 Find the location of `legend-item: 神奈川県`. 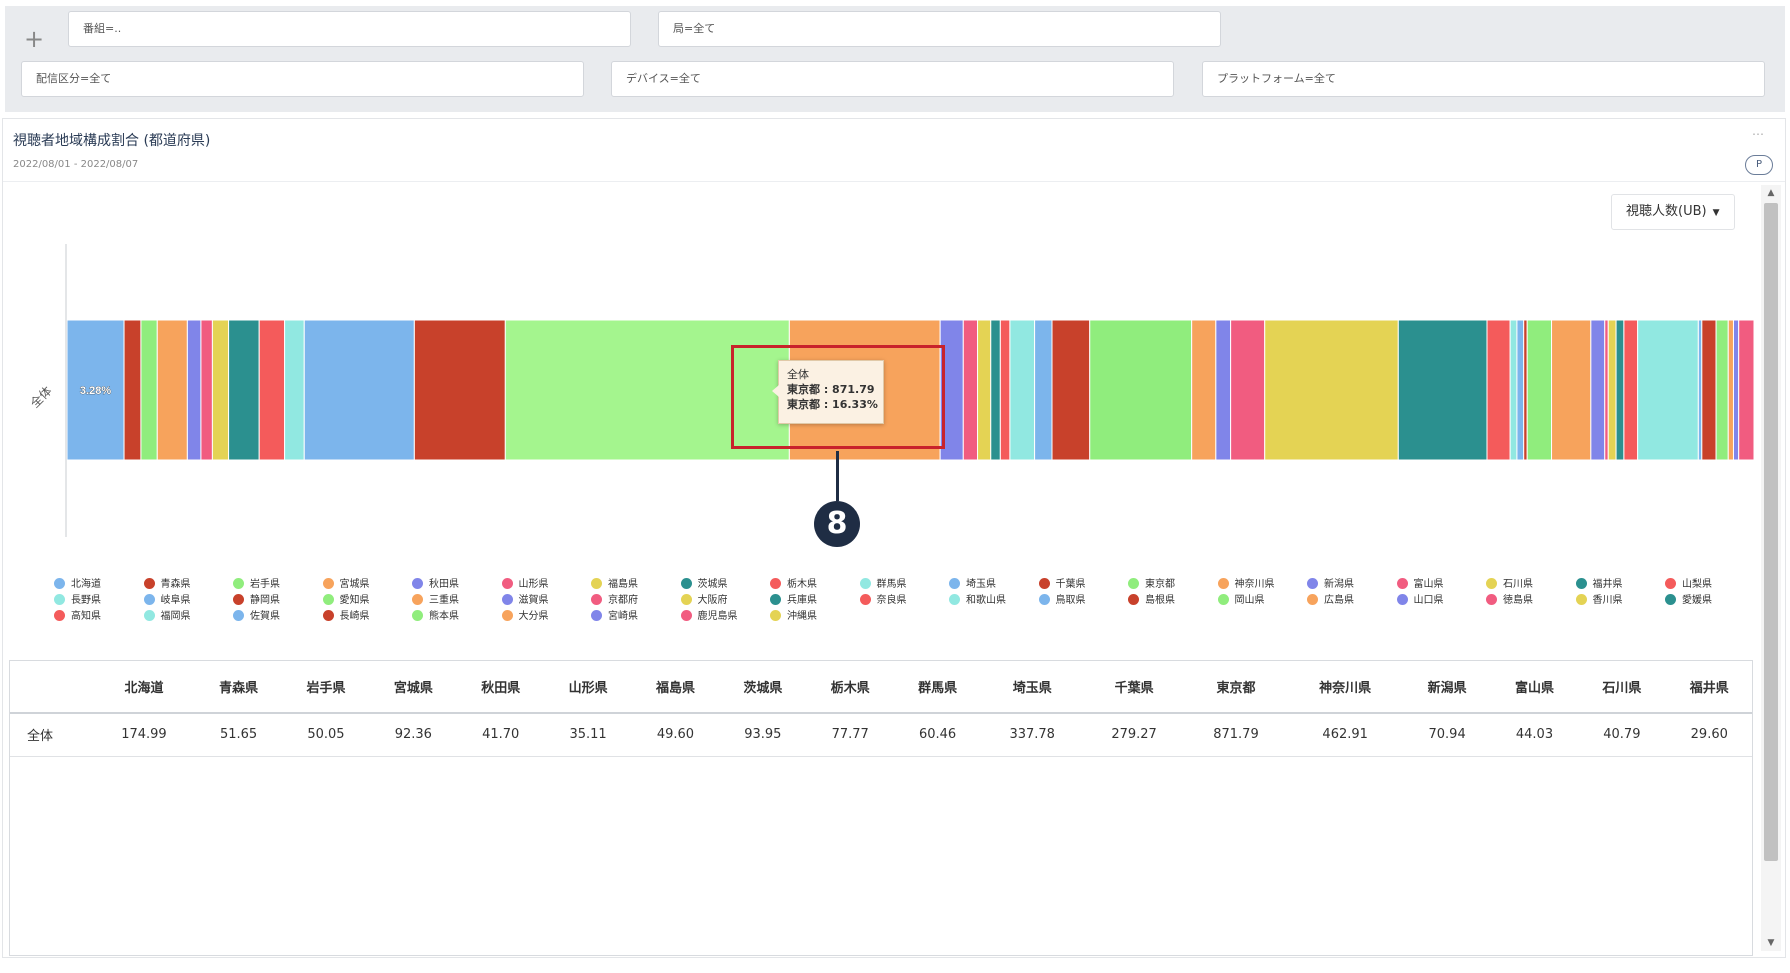

legend-item: 神奈川県 is located at coordinates (1246, 584).